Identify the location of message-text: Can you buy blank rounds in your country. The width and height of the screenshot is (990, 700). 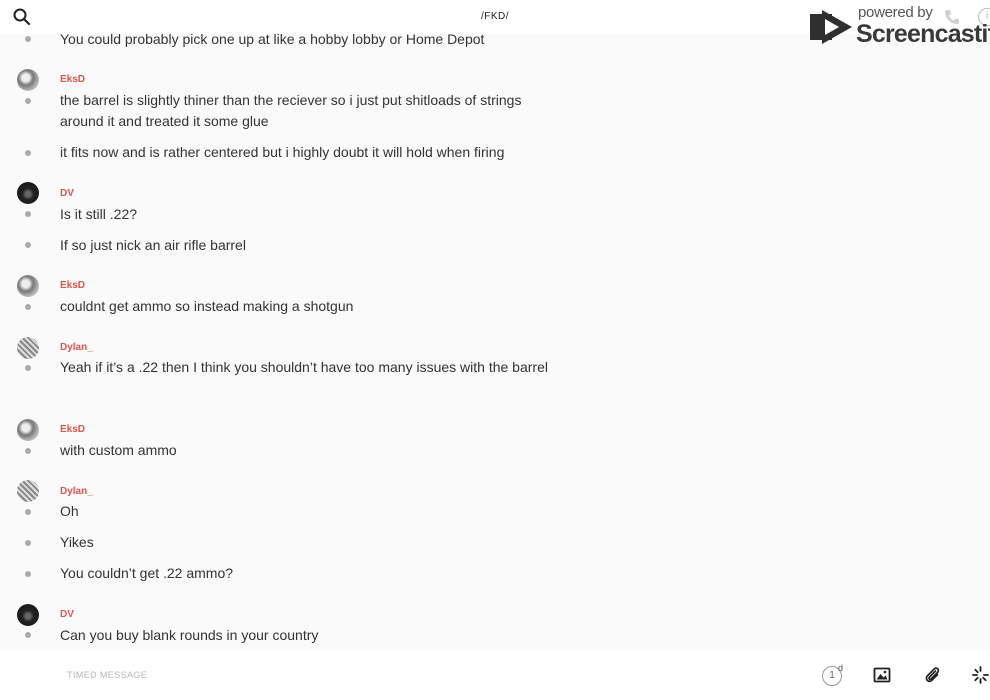
(189, 635).